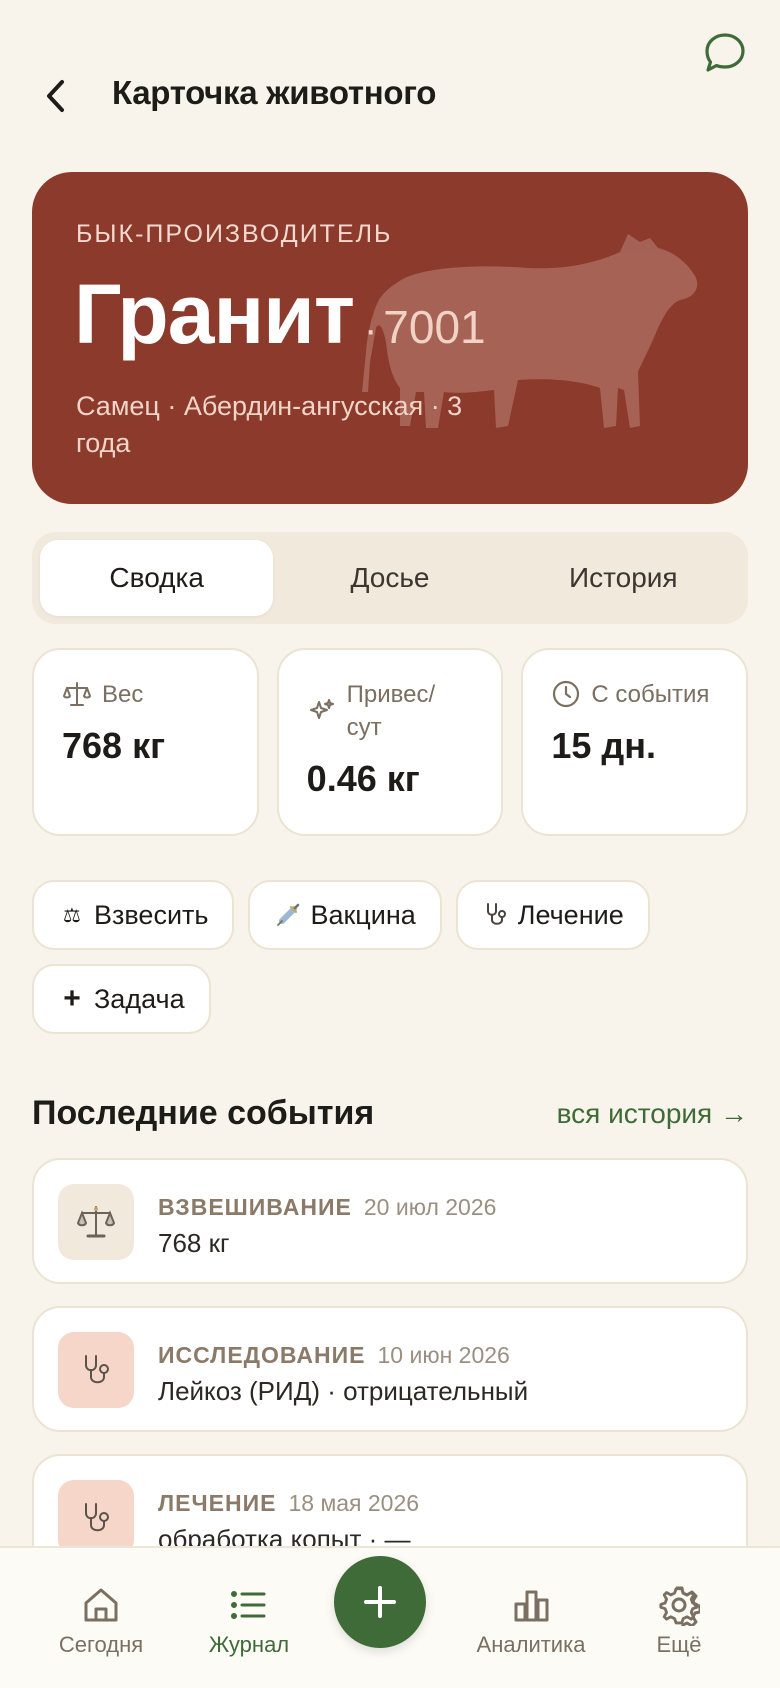 The image size is (780, 1688). I want to click on treatment-button: Лечение, so click(552, 915).